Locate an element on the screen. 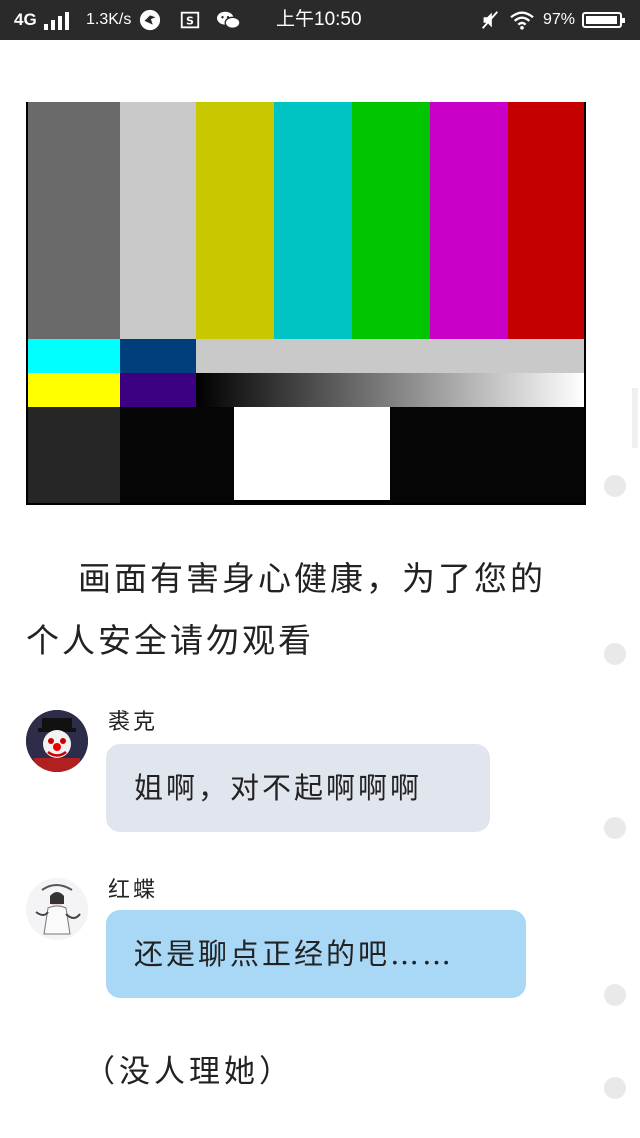  clown-avatar-icon is located at coordinates (57, 741).